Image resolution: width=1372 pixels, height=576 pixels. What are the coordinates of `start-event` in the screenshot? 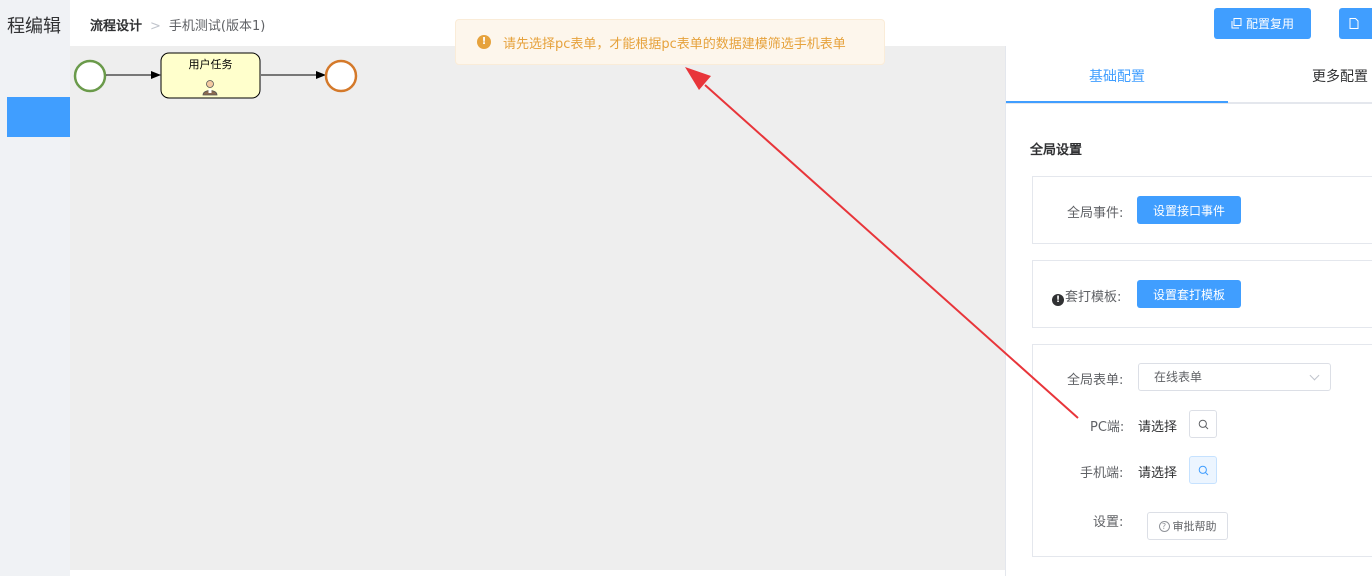 It's located at (90, 76).